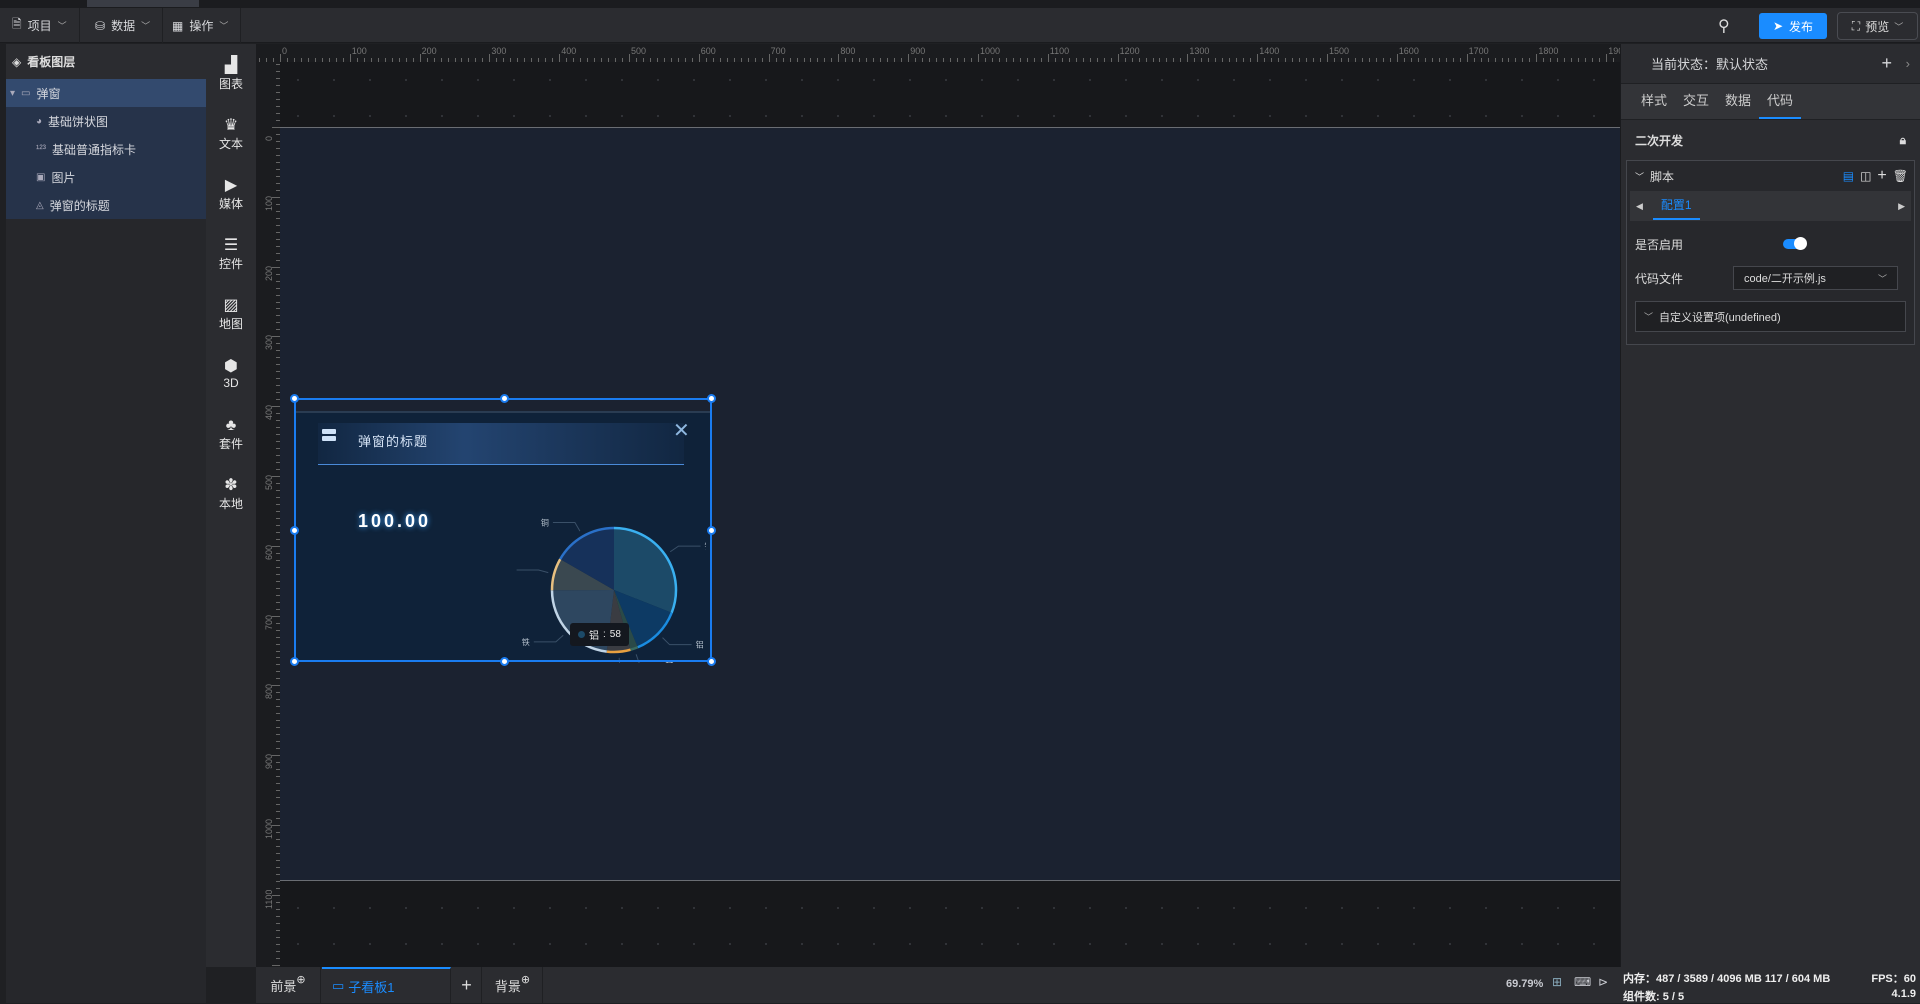  I want to click on code-file-row: 代码文件code/二开示例.js﹀, so click(1770, 278).